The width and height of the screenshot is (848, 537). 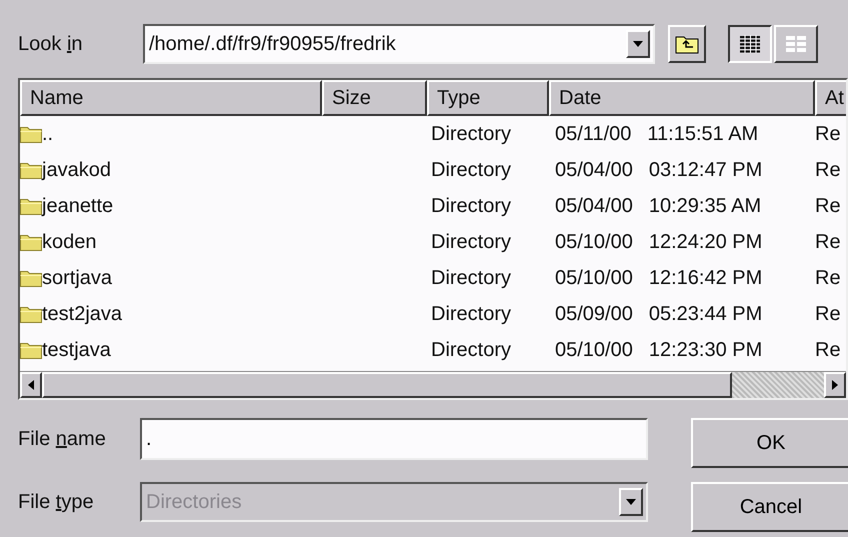 What do you see at coordinates (171, 170) in the screenshot?
I see `file-name-cell: javakod` at bounding box center [171, 170].